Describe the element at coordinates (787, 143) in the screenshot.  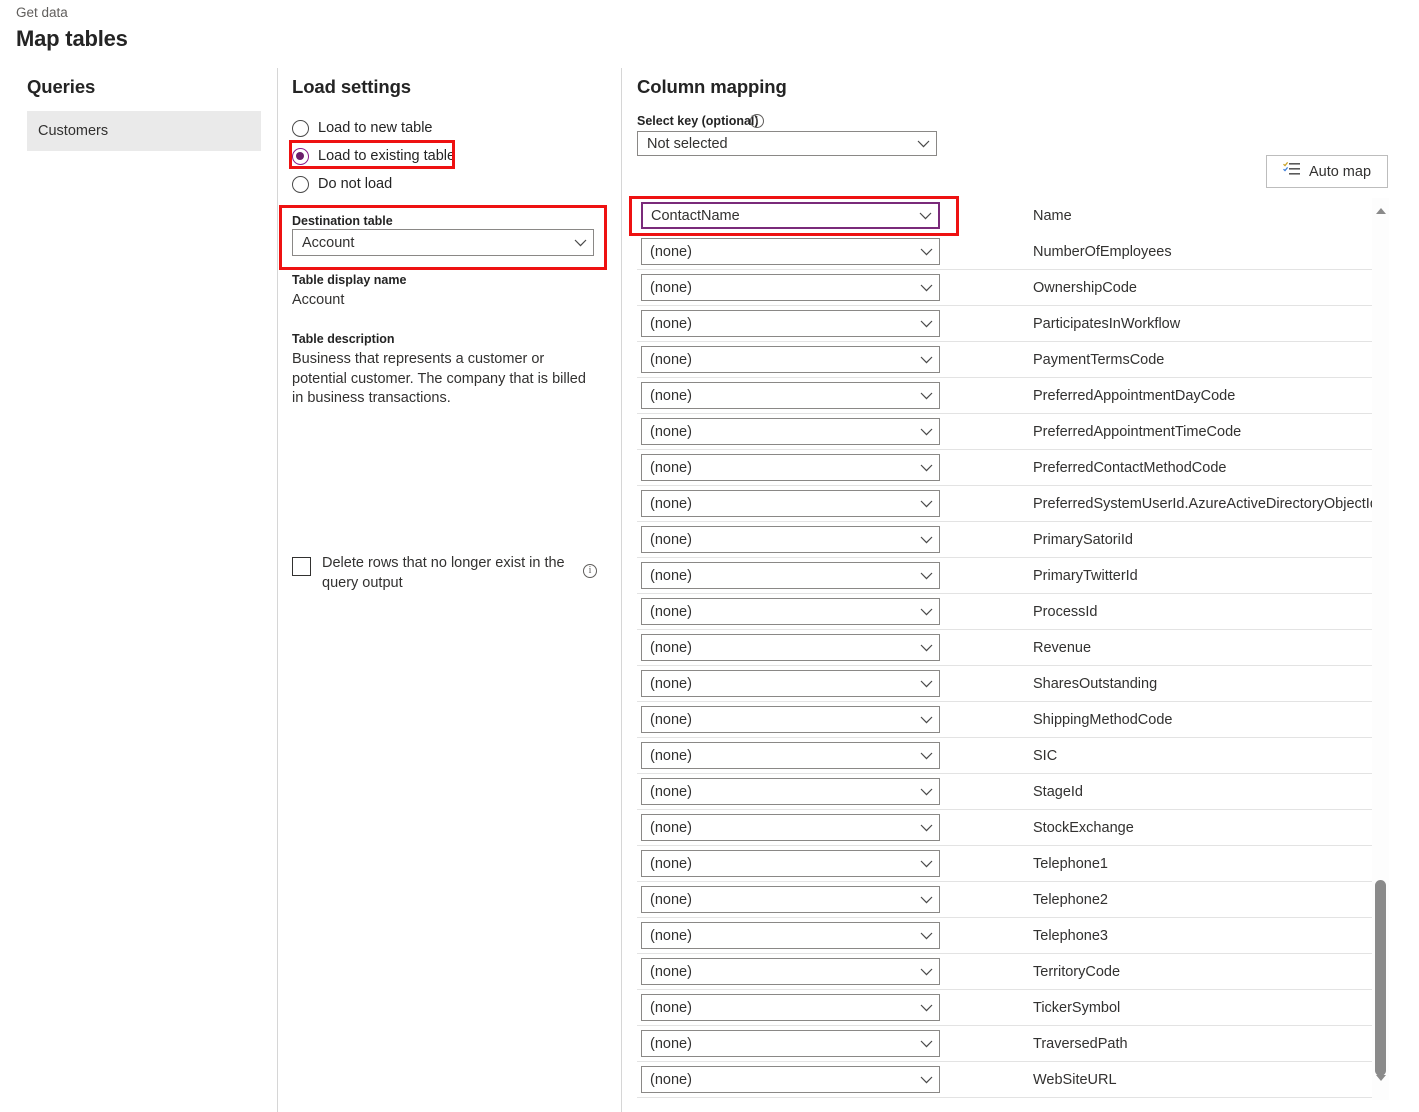
I see `select-key-dropdown: Not selected` at that location.